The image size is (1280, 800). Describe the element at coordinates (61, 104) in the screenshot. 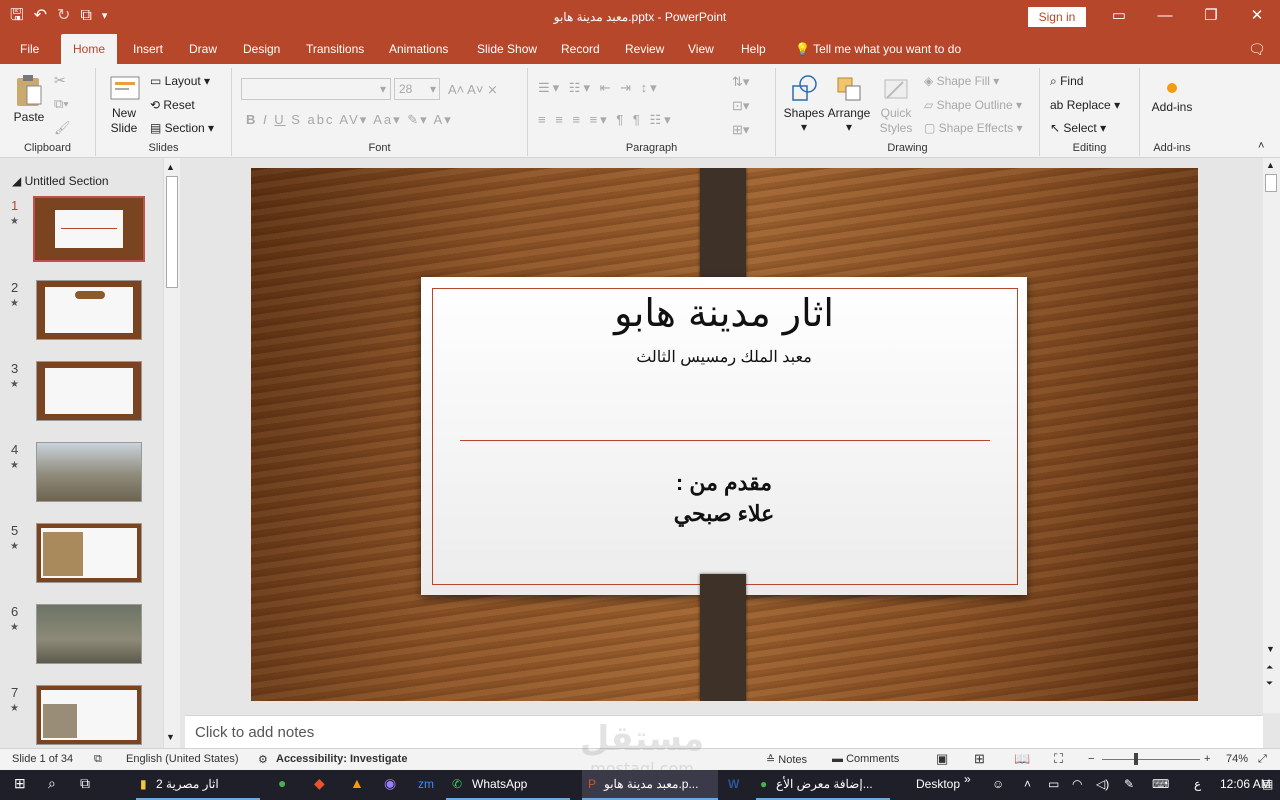

I see `copy-icon: ⧉▾` at that location.